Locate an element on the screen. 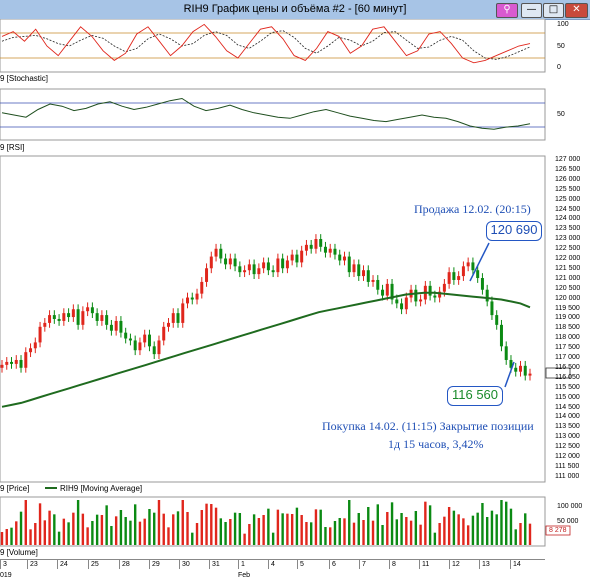 This screenshot has width=590, height=584. price-axis-tick: 112 500 is located at coordinates (567, 447).